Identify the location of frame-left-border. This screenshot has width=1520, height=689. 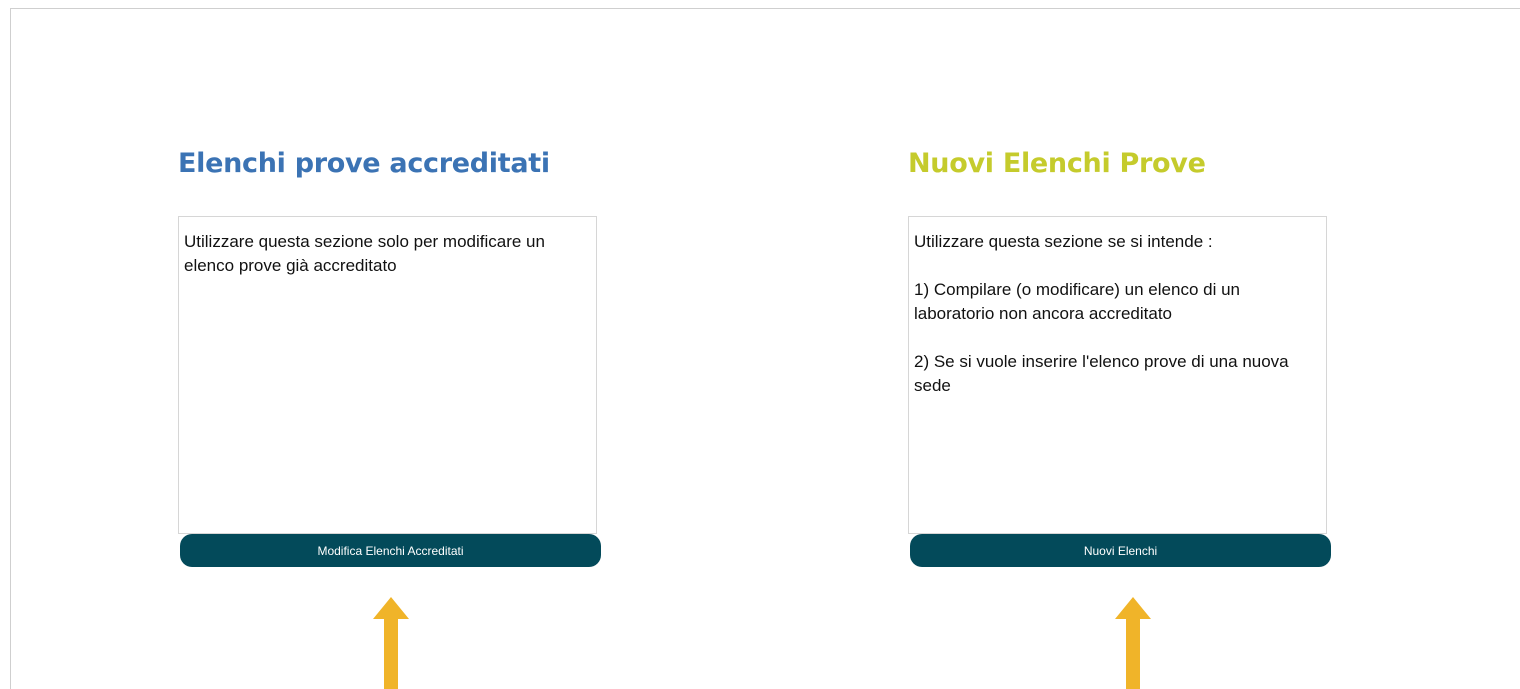
(10, 348).